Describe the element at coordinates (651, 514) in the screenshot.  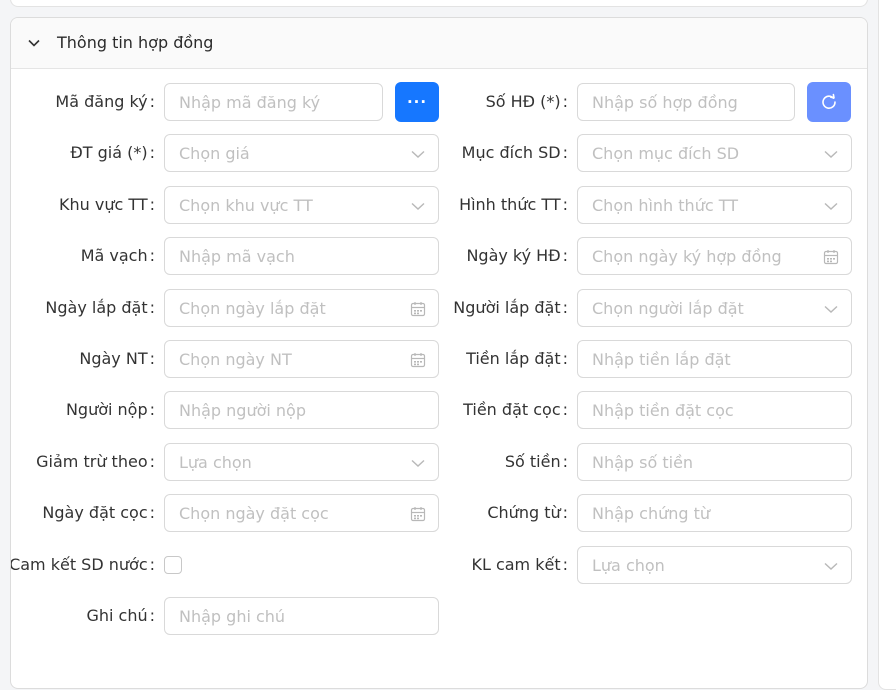
I see `placeholder-text: Nhập chứng từ` at that location.